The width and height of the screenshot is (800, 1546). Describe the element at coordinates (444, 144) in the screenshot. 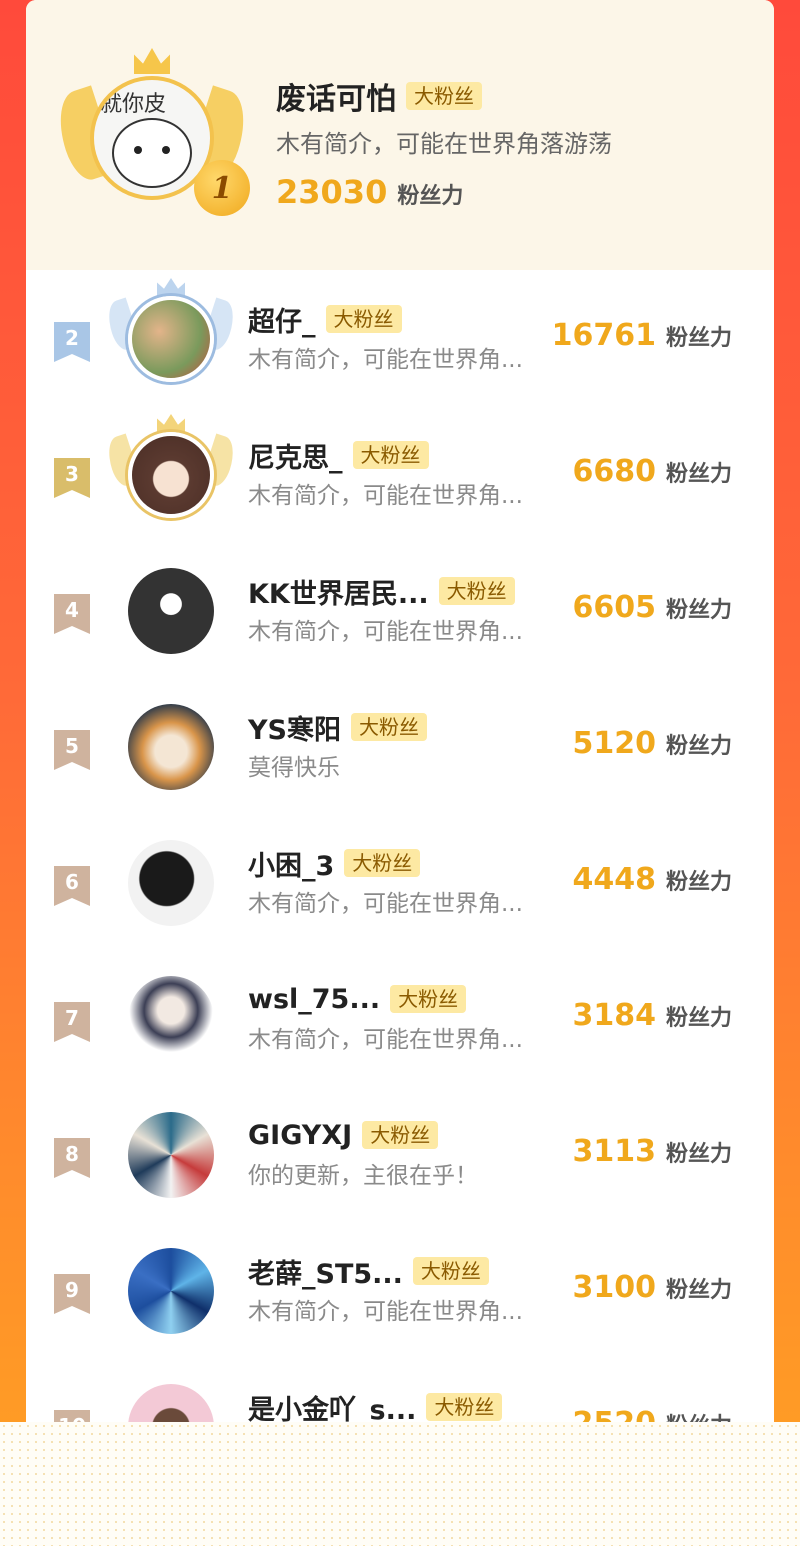

I see `user-bio: 木有简介，可能在世界角落游荡` at that location.